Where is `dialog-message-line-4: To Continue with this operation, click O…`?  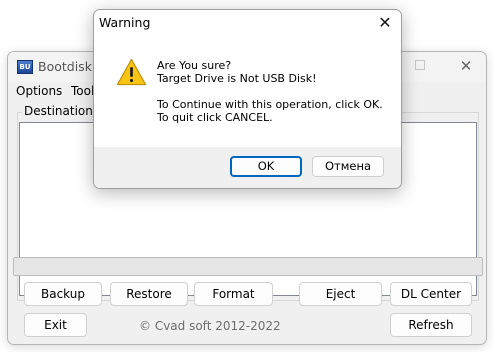 dialog-message-line-4: To Continue with this operation, click O… is located at coordinates (270, 104).